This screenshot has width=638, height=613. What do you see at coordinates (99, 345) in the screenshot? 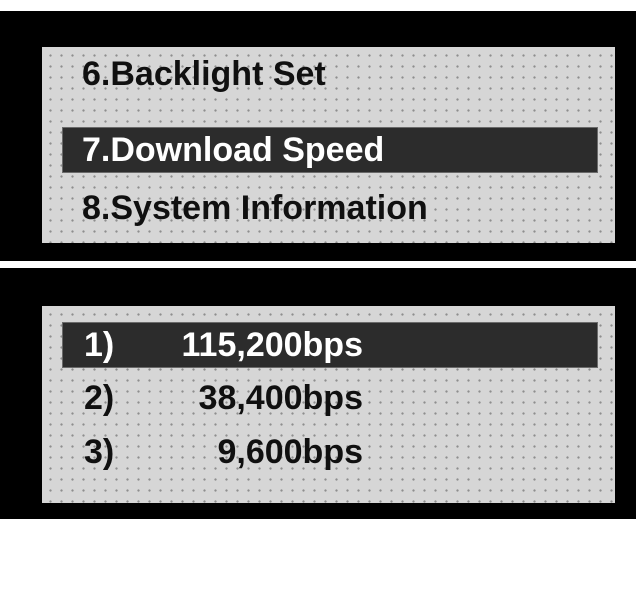
I see `option-number: 1)` at bounding box center [99, 345].